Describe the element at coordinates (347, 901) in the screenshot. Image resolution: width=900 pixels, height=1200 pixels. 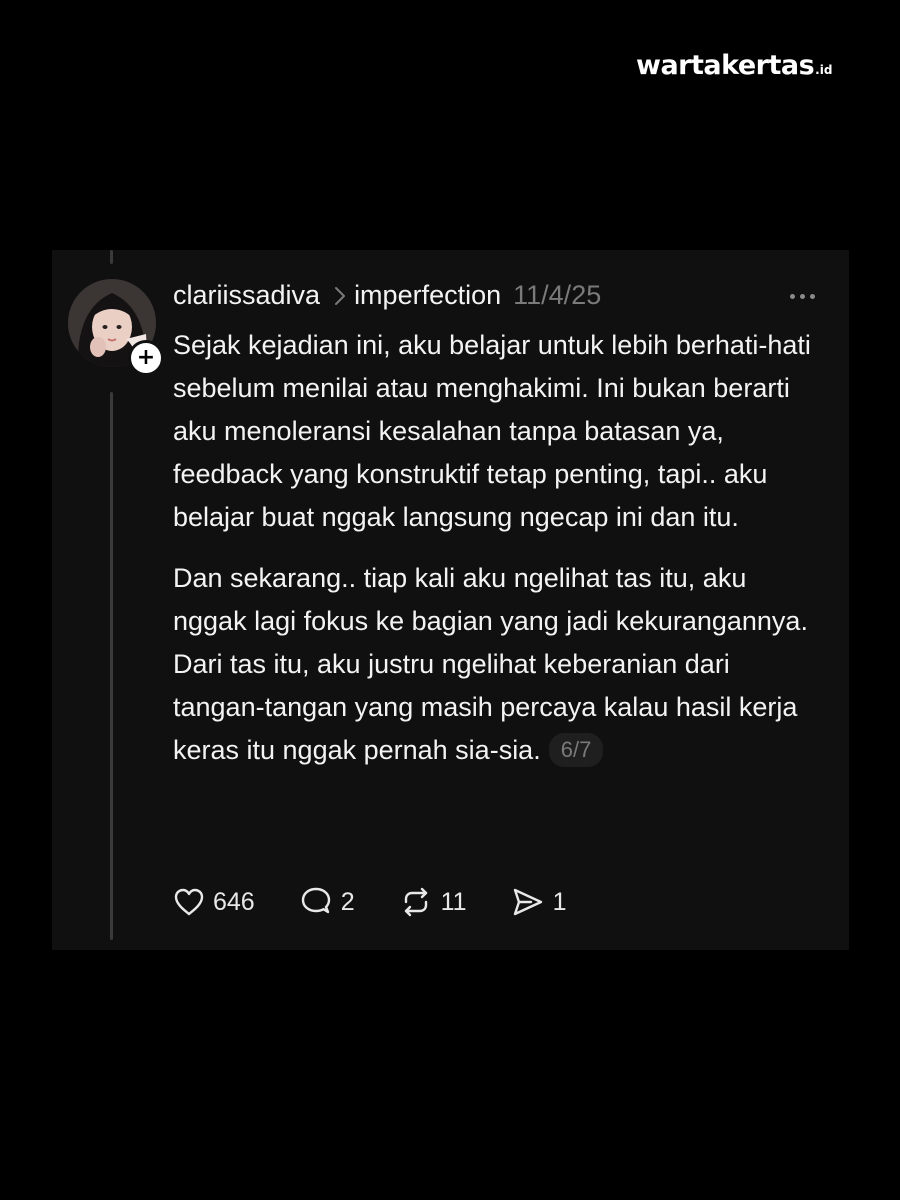
I see `reply-count: 2` at that location.